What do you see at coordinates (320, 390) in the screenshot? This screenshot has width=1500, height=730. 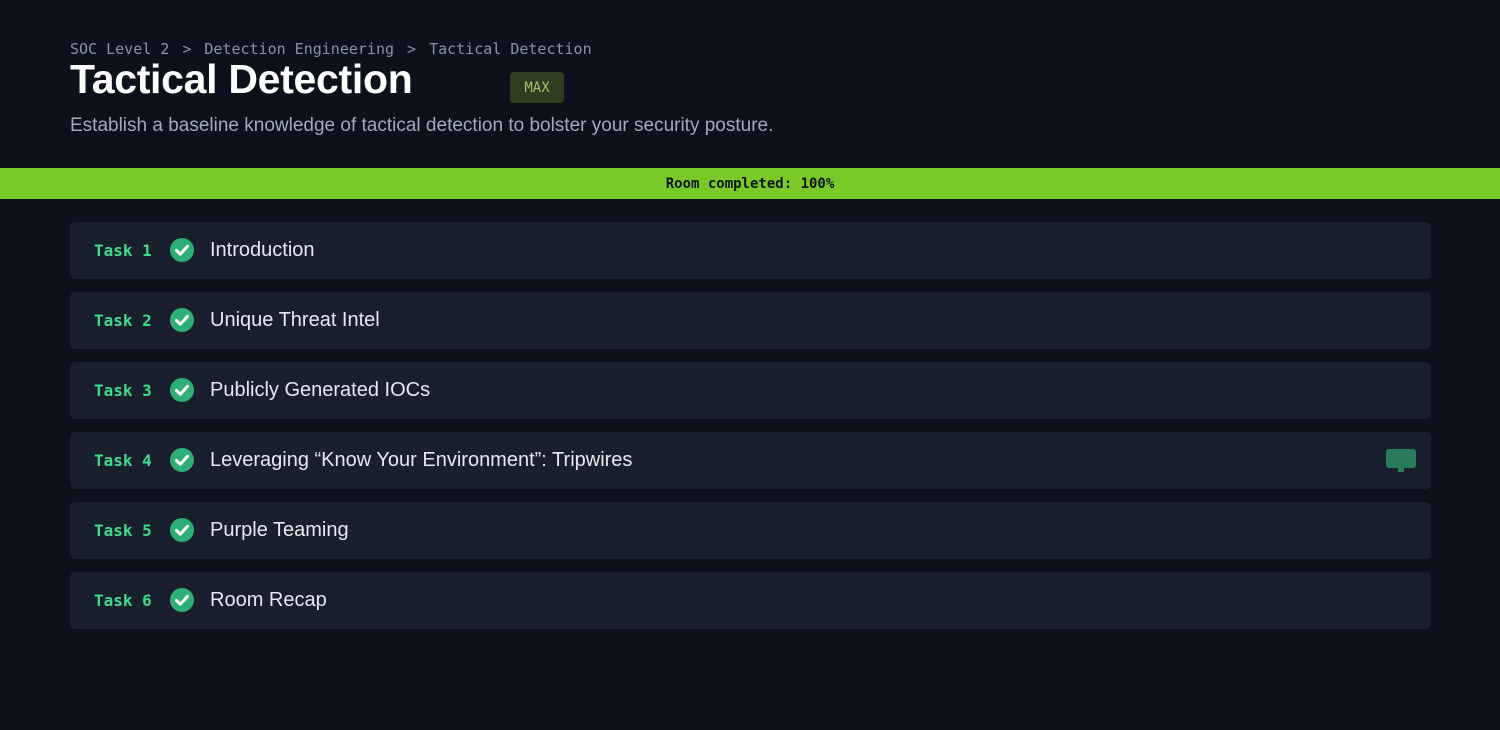 I see `task-title: Publicly Generated IOCs` at bounding box center [320, 390].